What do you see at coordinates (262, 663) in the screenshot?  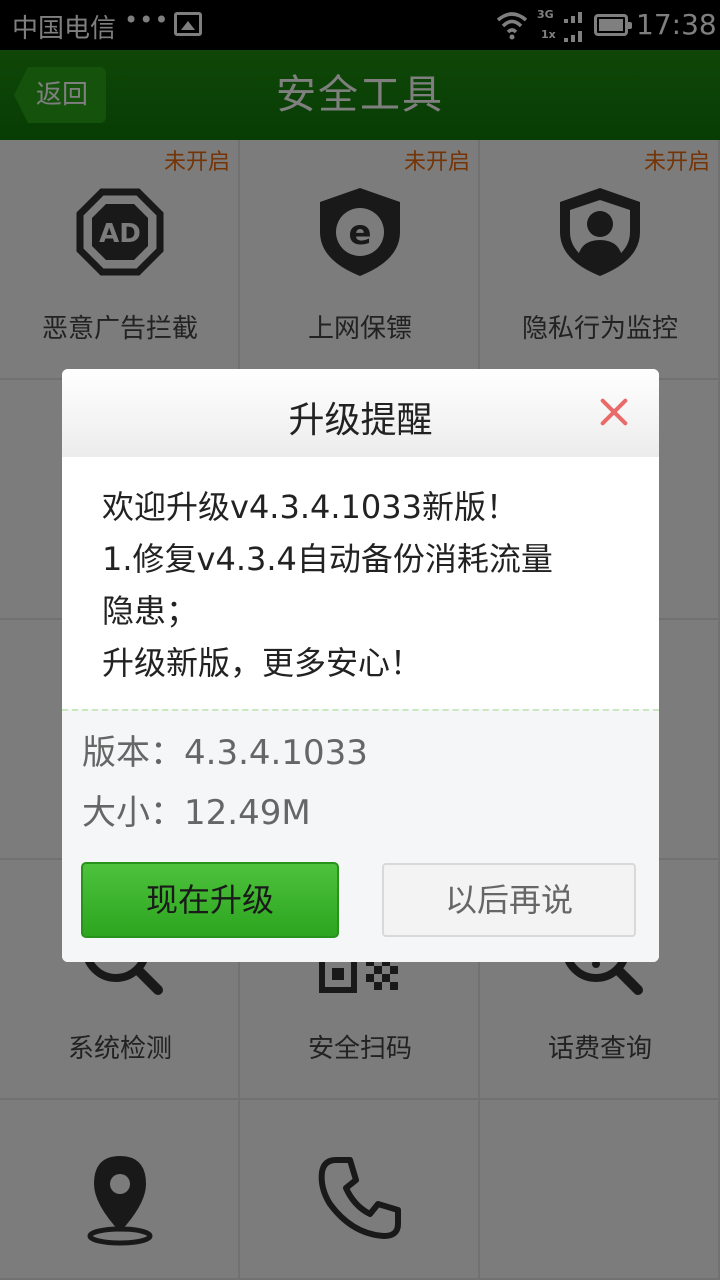 I see `message-line: 升级新版，更多安心！` at bounding box center [262, 663].